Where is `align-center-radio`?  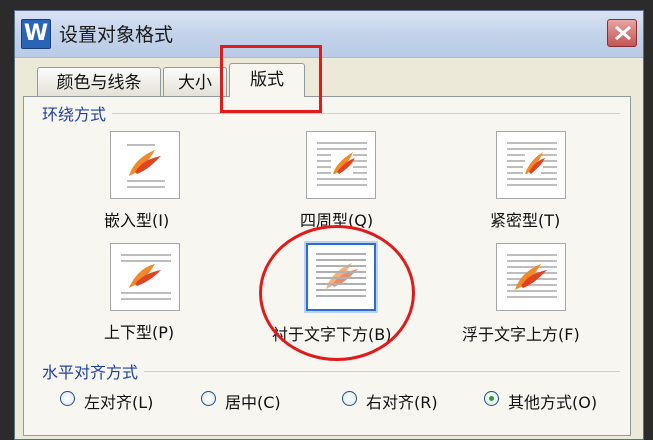 align-center-radio is located at coordinates (208, 398).